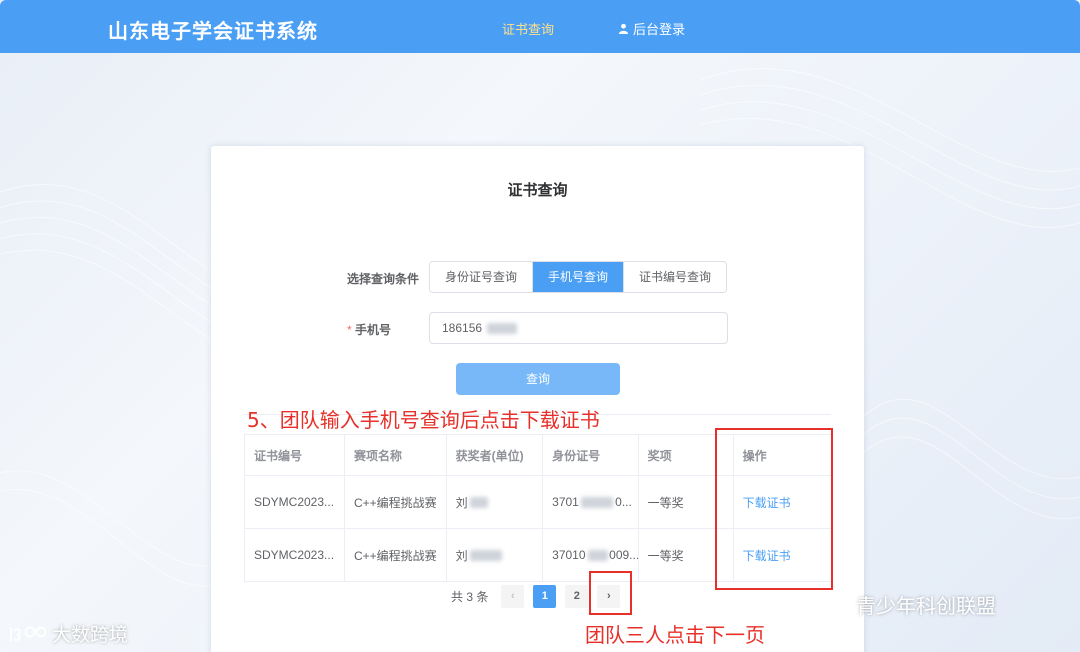 This screenshot has width=1080, height=652. Describe the element at coordinates (577, 596) in the screenshot. I see `page-2-button: 2` at that location.